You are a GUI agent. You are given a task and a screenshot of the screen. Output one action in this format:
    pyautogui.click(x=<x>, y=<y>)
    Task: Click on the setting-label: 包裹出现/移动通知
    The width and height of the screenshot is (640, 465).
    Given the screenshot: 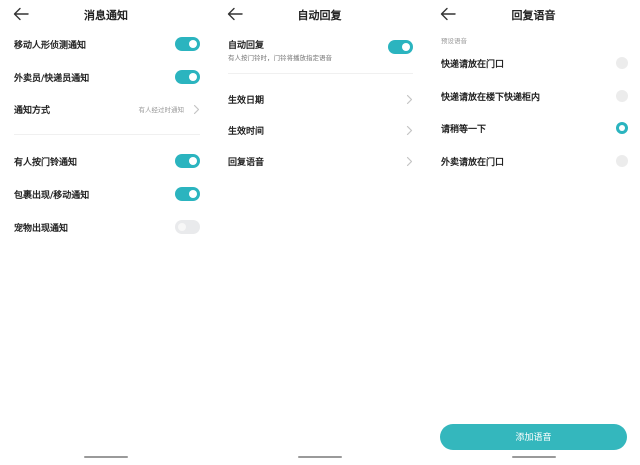 What is the action you would take?
    pyautogui.click(x=52, y=196)
    